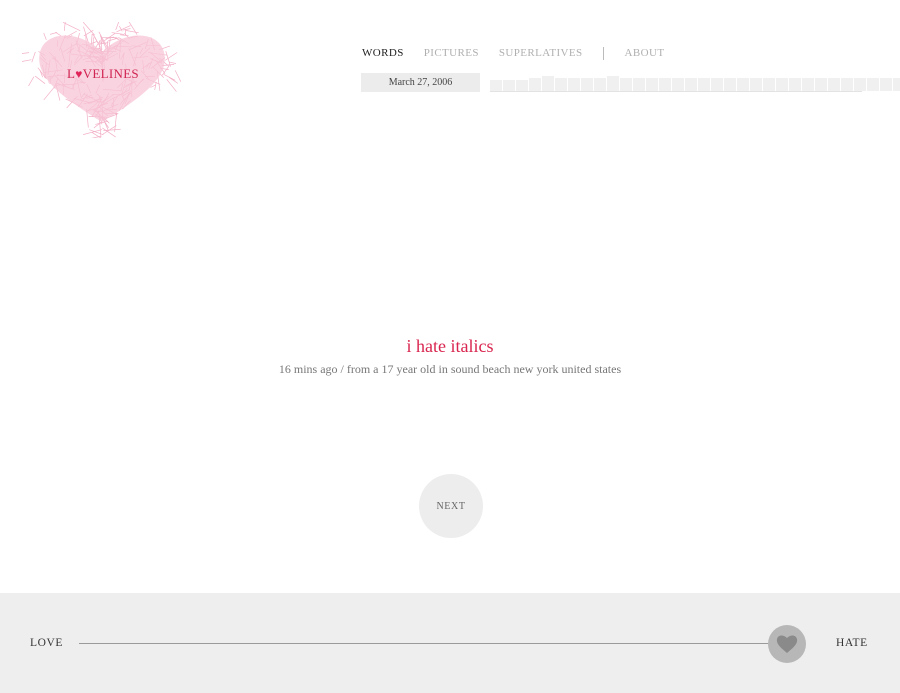 This screenshot has height=693, width=900. Describe the element at coordinates (676, 91) in the screenshot. I see `timeline-baseline` at that location.